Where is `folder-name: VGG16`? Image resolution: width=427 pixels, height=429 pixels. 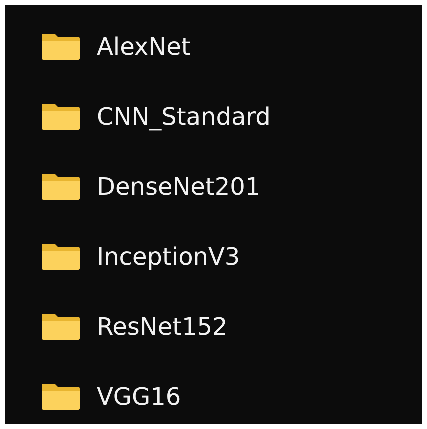 folder-name: VGG16 is located at coordinates (139, 397).